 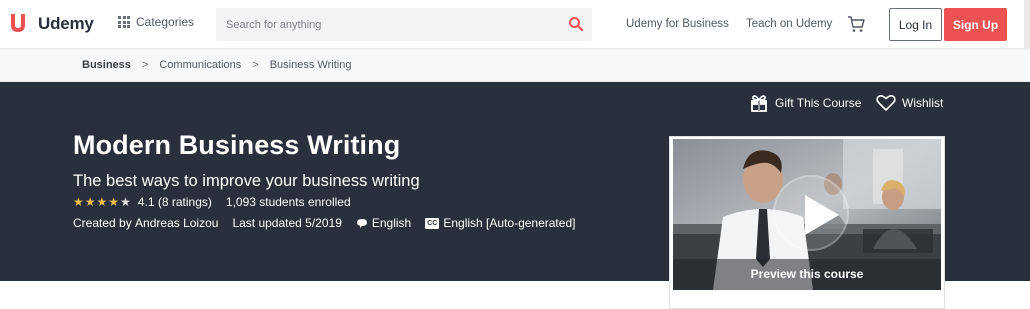 I want to click on grid-icon, so click(x=124, y=22).